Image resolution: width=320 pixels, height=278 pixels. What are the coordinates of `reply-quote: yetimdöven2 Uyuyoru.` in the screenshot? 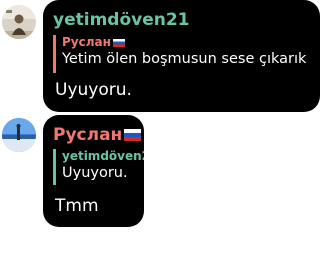 It's located at (98, 167).